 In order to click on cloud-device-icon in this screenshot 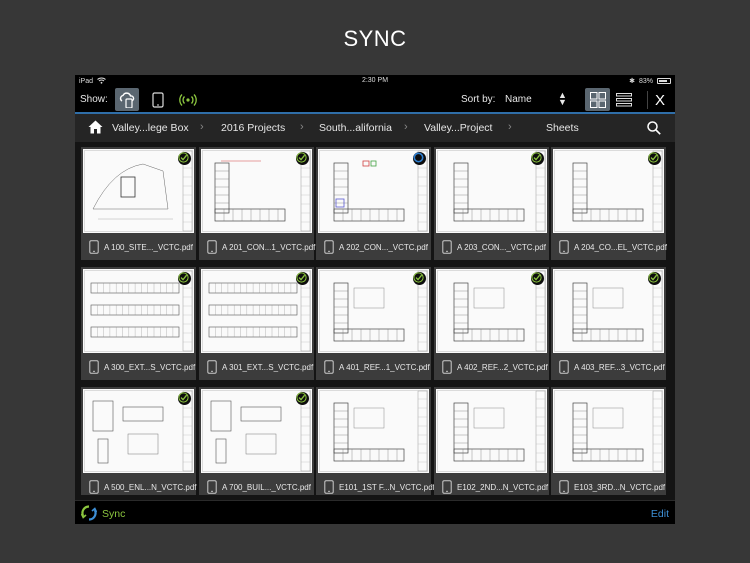, I will do `click(127, 99)`.